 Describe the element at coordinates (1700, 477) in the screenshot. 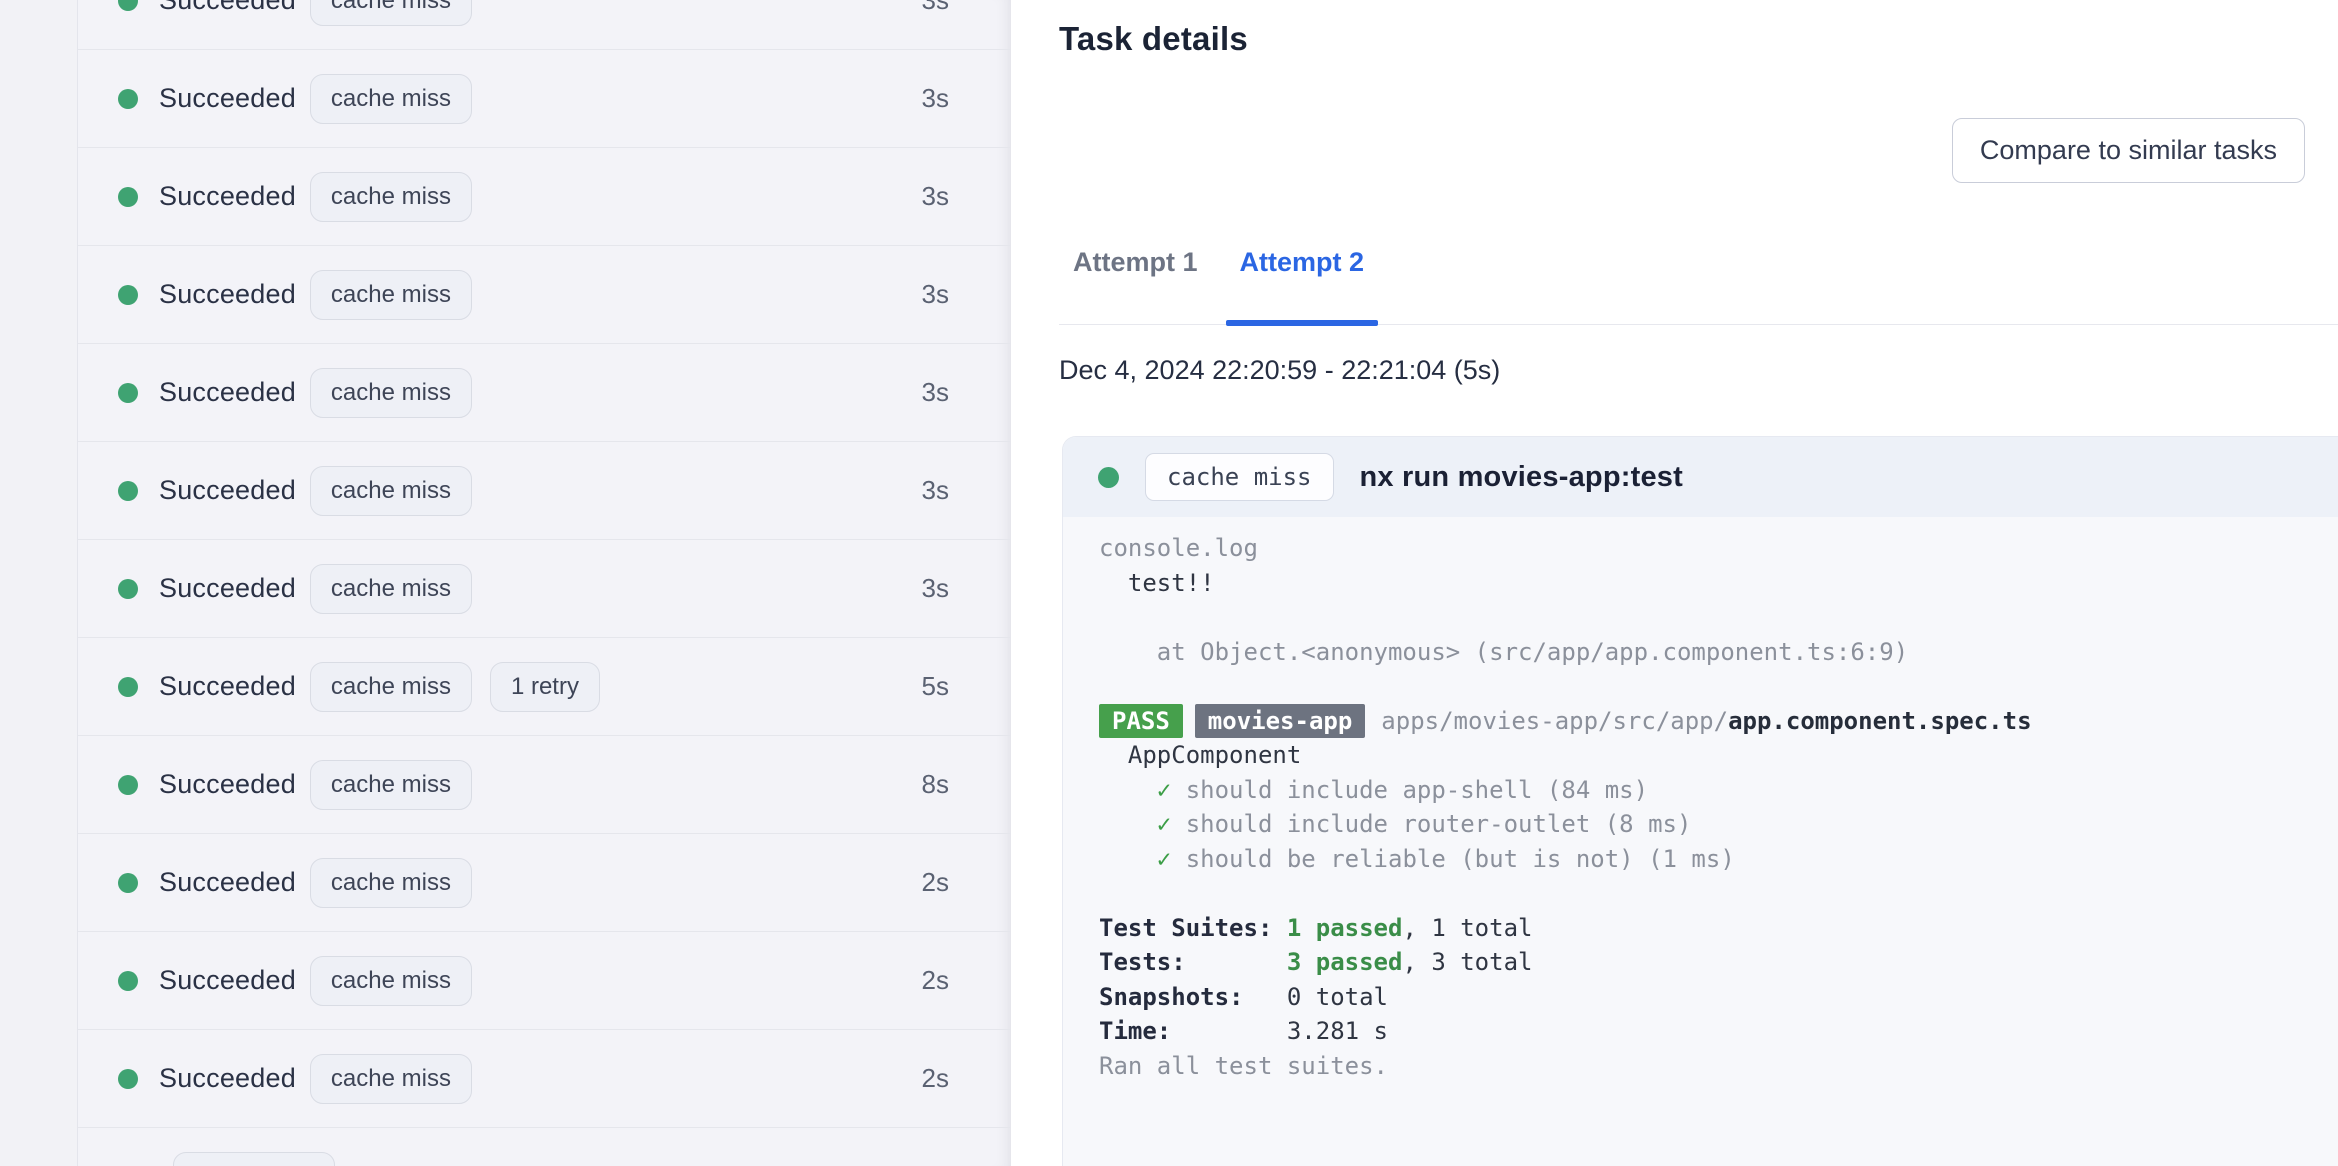

I see `task-card-header: cache miss nx run movies-app:test` at that location.